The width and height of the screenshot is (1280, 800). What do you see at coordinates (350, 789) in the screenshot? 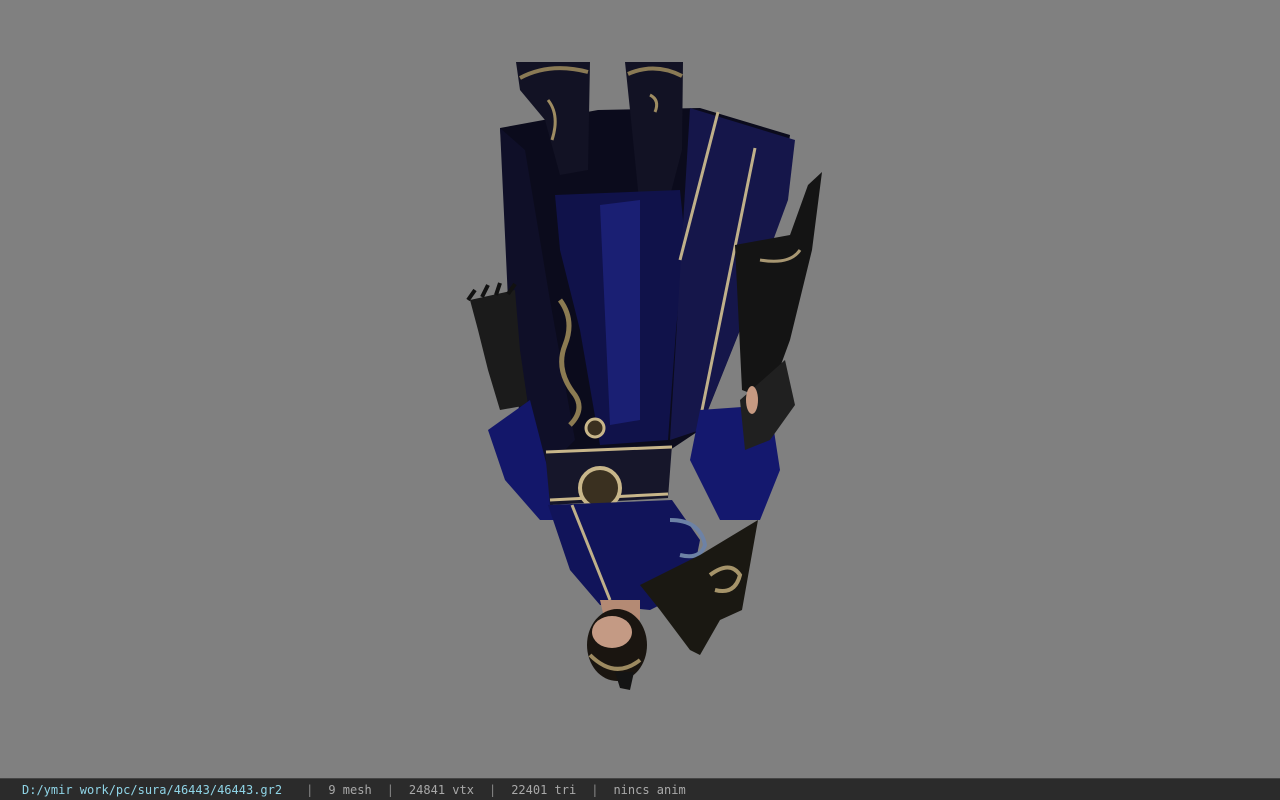
I see `mesh-count: 9 mesh` at bounding box center [350, 789].